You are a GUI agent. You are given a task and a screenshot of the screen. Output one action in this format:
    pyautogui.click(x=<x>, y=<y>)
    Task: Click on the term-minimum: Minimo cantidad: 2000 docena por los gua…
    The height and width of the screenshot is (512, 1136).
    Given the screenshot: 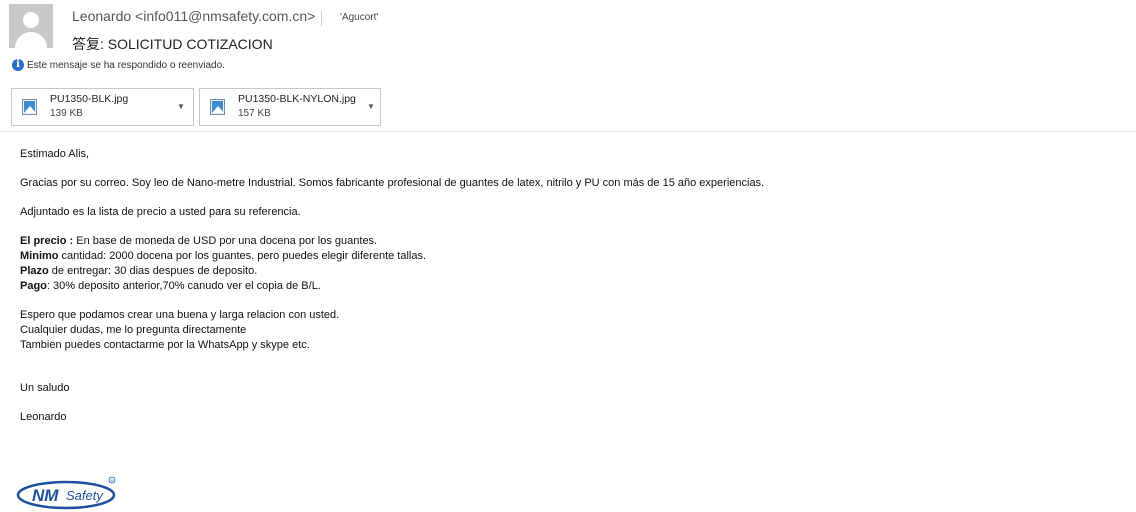 What is the action you would take?
    pyautogui.click(x=570, y=256)
    